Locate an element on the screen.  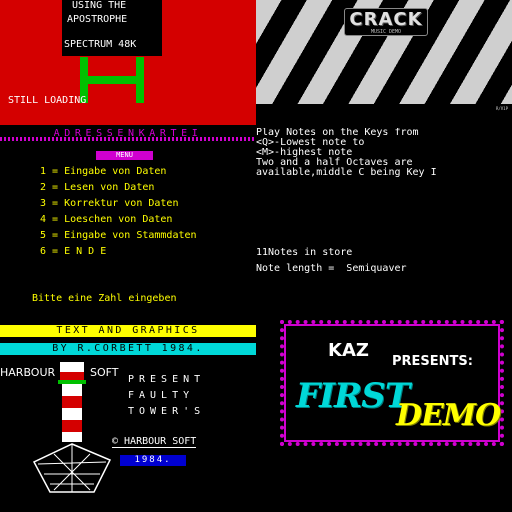
first-word: FIRST is located at coordinates (353, 396).